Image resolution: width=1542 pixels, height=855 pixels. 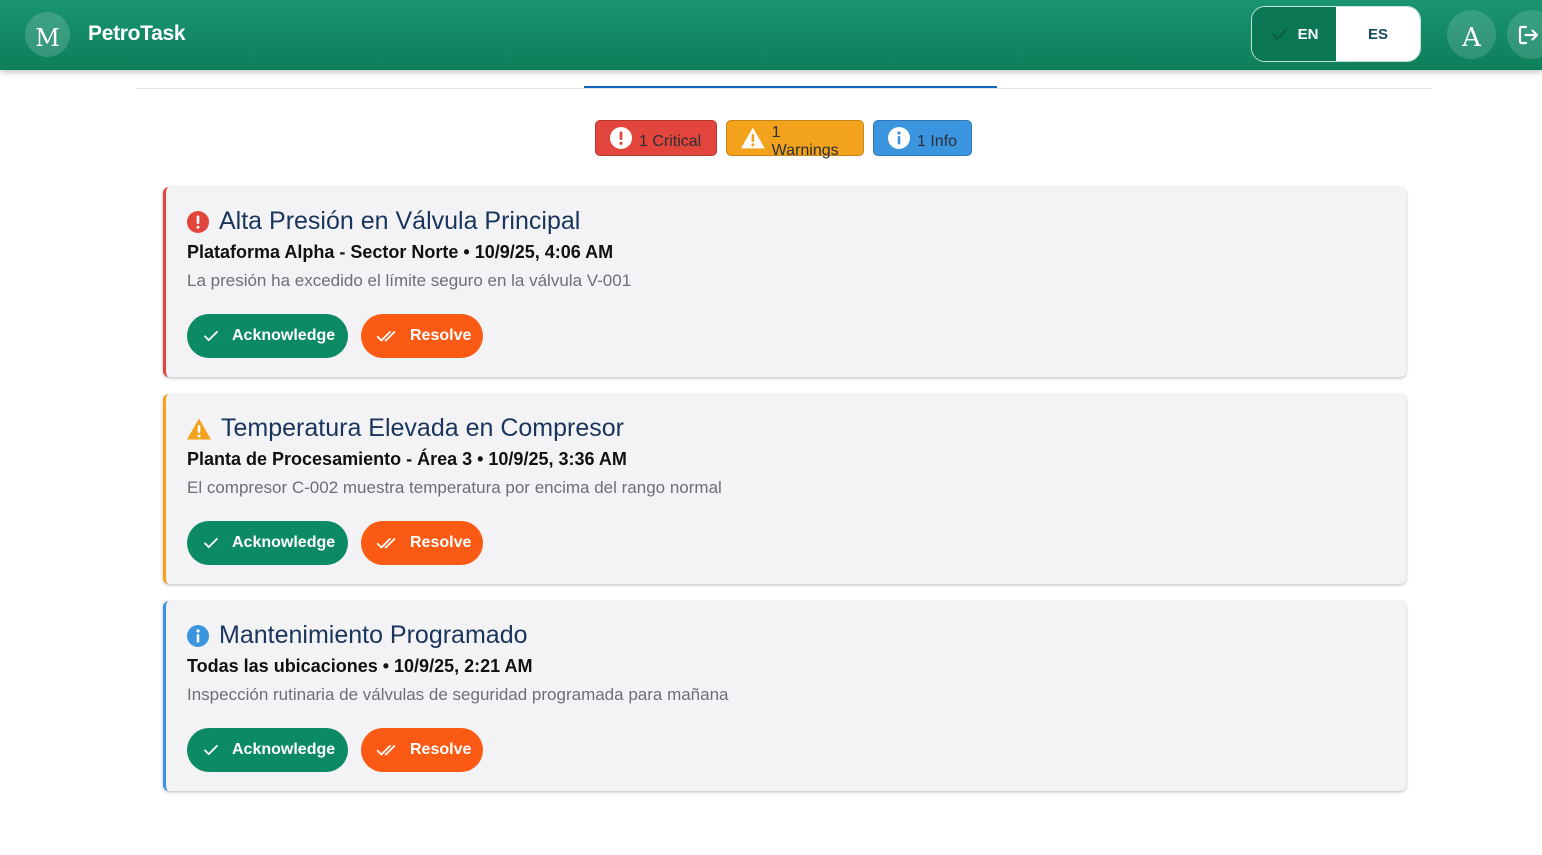 I want to click on avatar-letter: A, so click(x=1471, y=37).